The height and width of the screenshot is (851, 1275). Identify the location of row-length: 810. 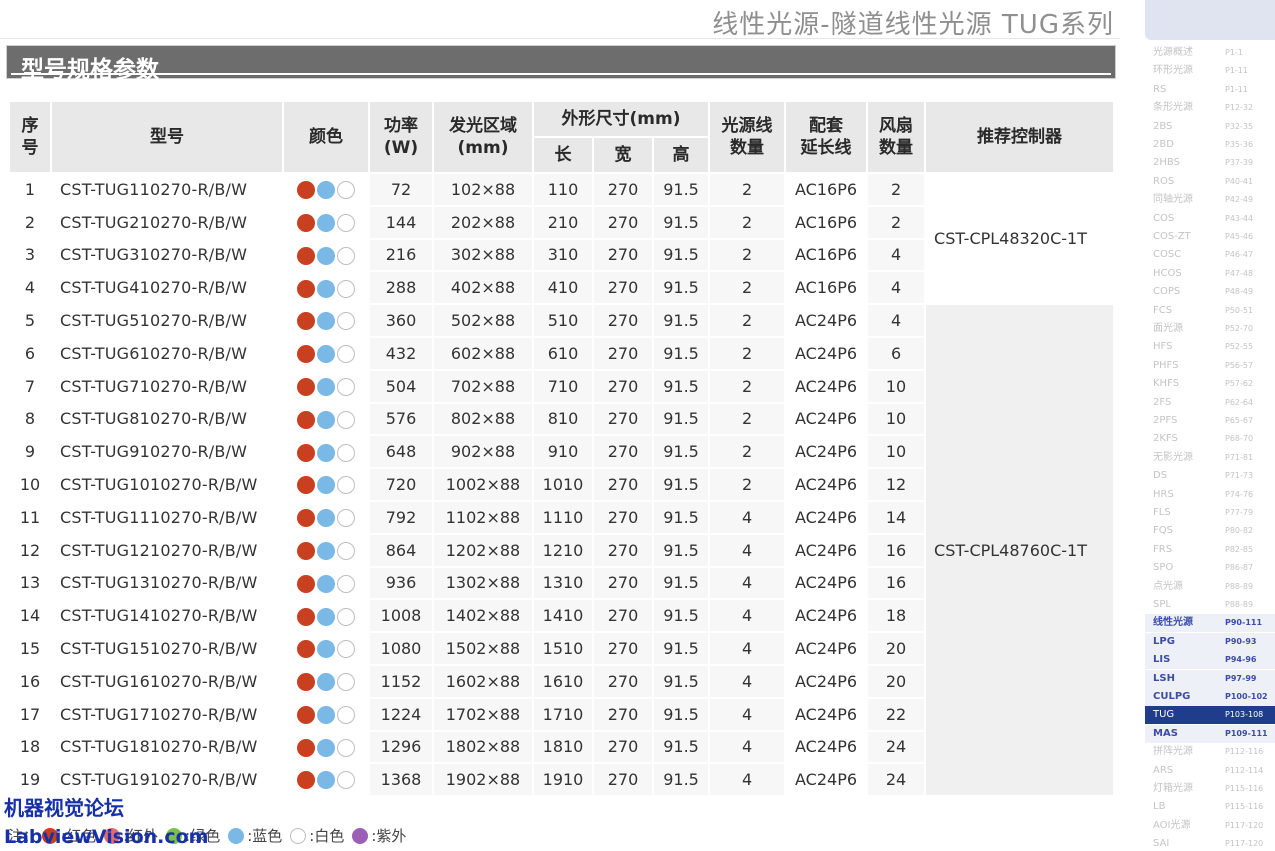
(563, 419).